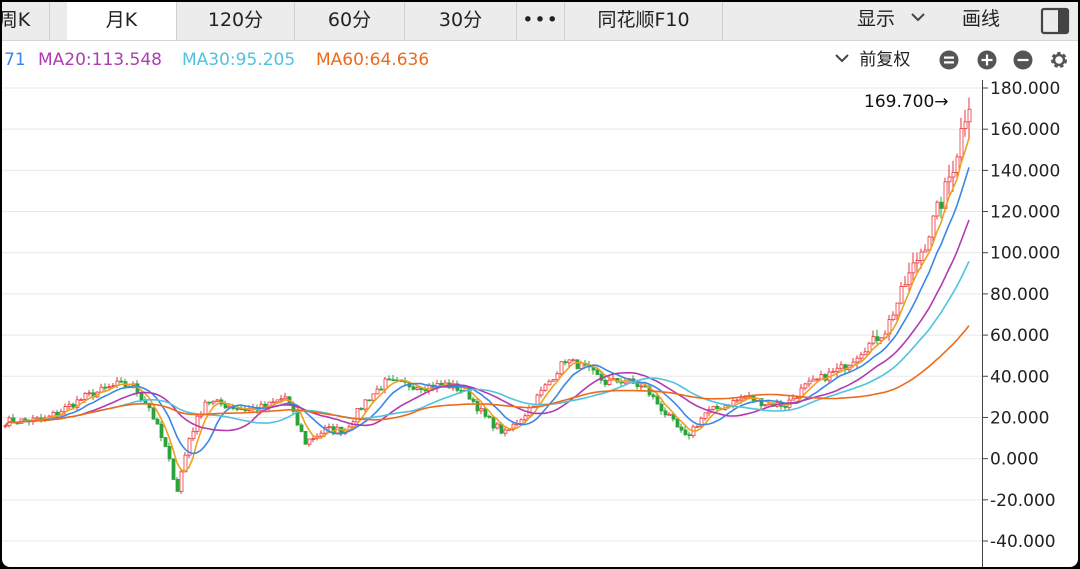 This screenshot has height=569, width=1080. I want to click on y-tick-label: 140.000, so click(1025, 171).